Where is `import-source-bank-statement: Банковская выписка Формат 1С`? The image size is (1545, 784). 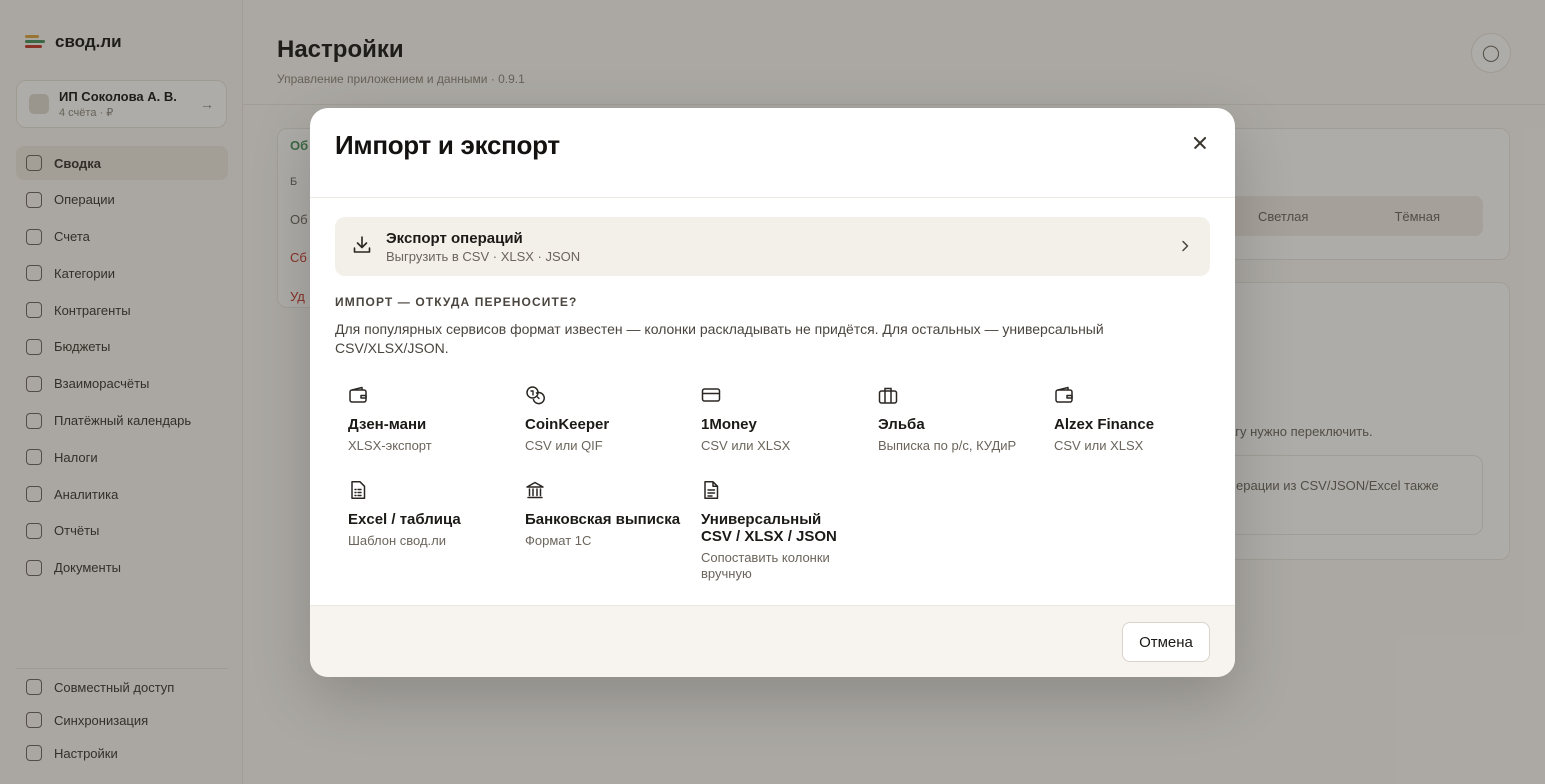
import-source-bank-statement: Банковская выписка Формат 1С is located at coordinates (605, 514).